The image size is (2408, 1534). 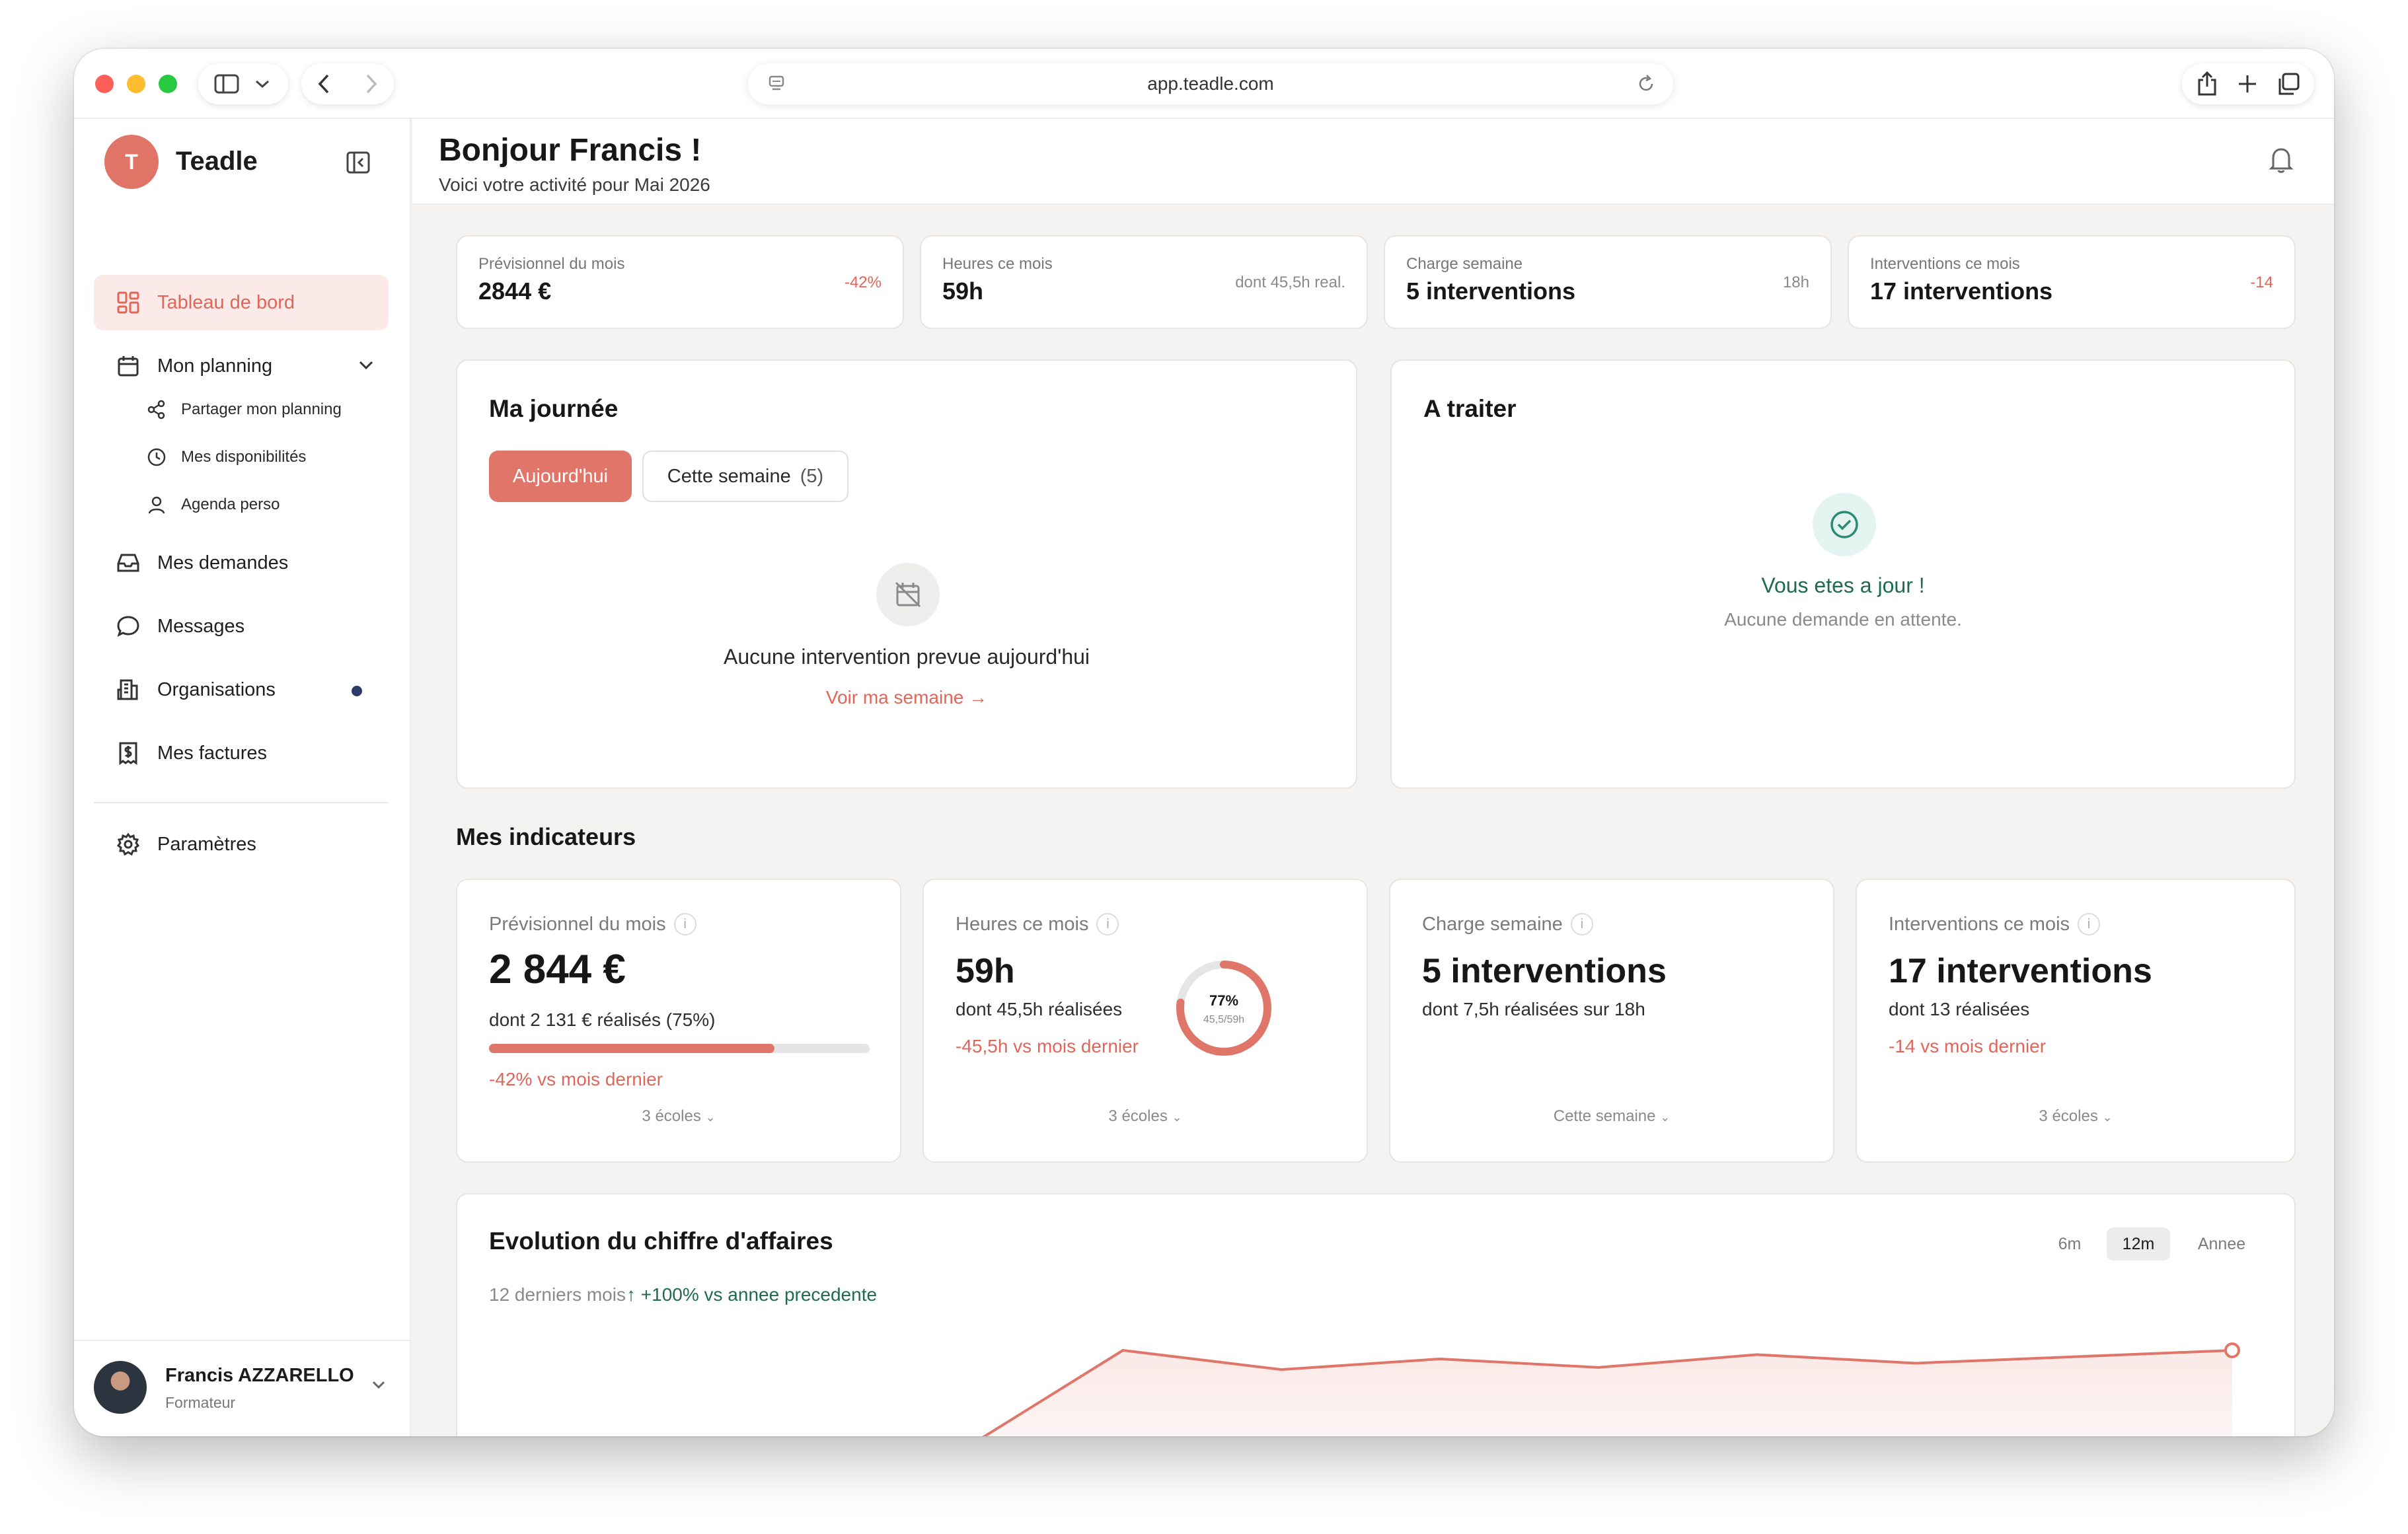 I want to click on minimize-window-button, so click(x=136, y=84).